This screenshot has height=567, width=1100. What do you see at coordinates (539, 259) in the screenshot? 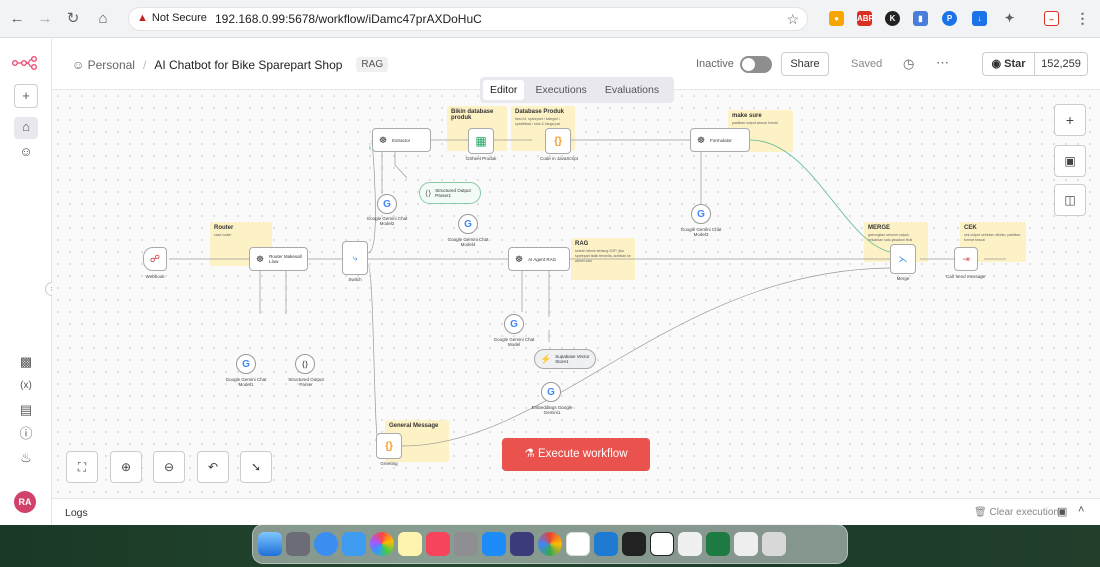
I see `ai-agent-node: ☸ AI Agent RAG` at bounding box center [539, 259].